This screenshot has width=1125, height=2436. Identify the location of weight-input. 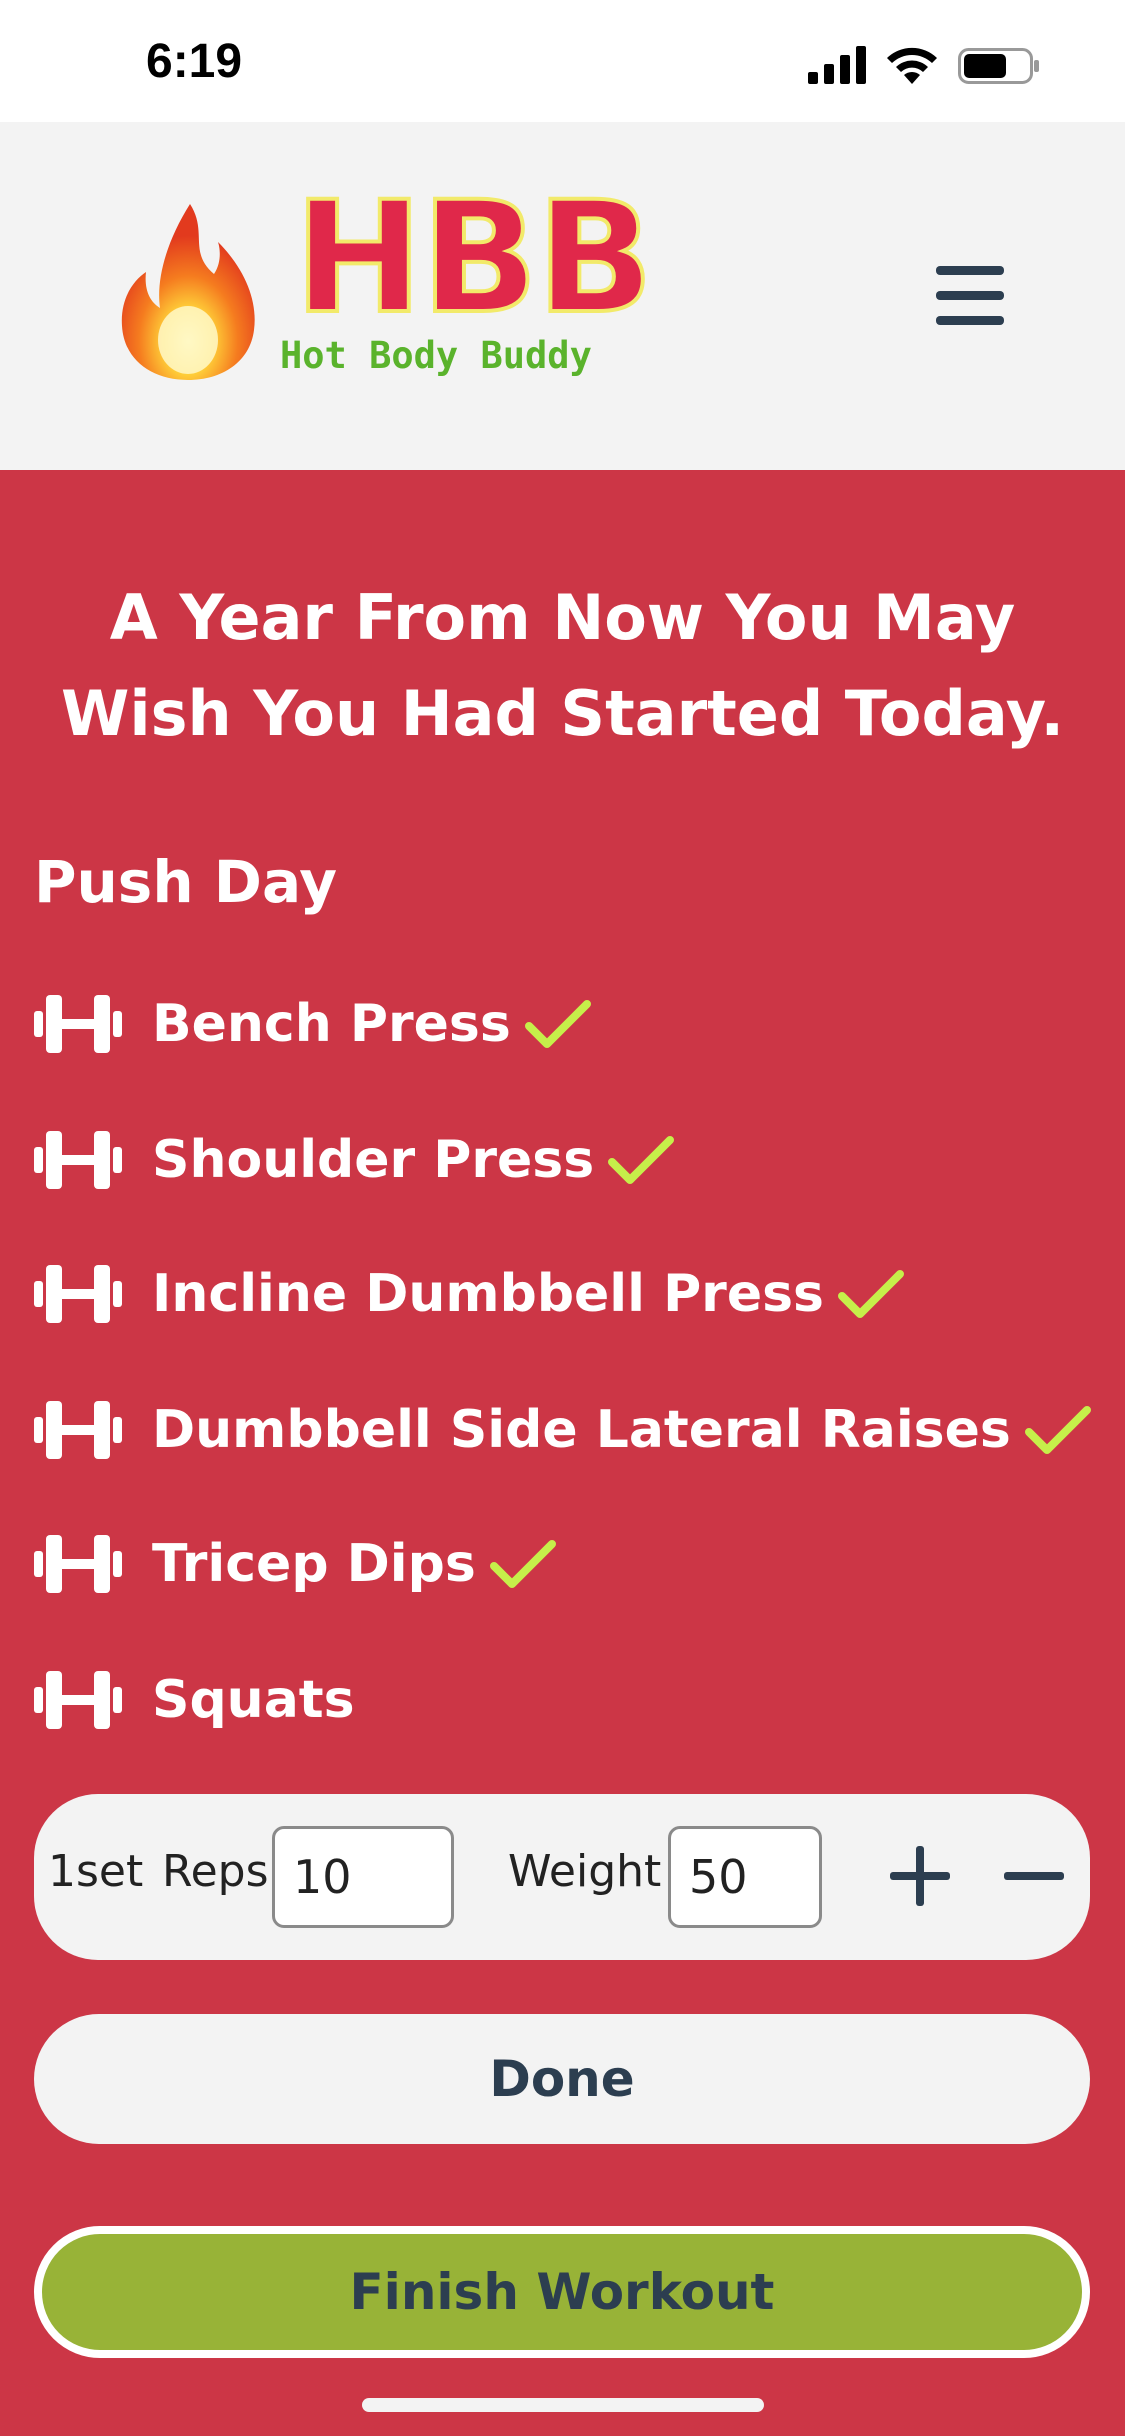
(745, 1877).